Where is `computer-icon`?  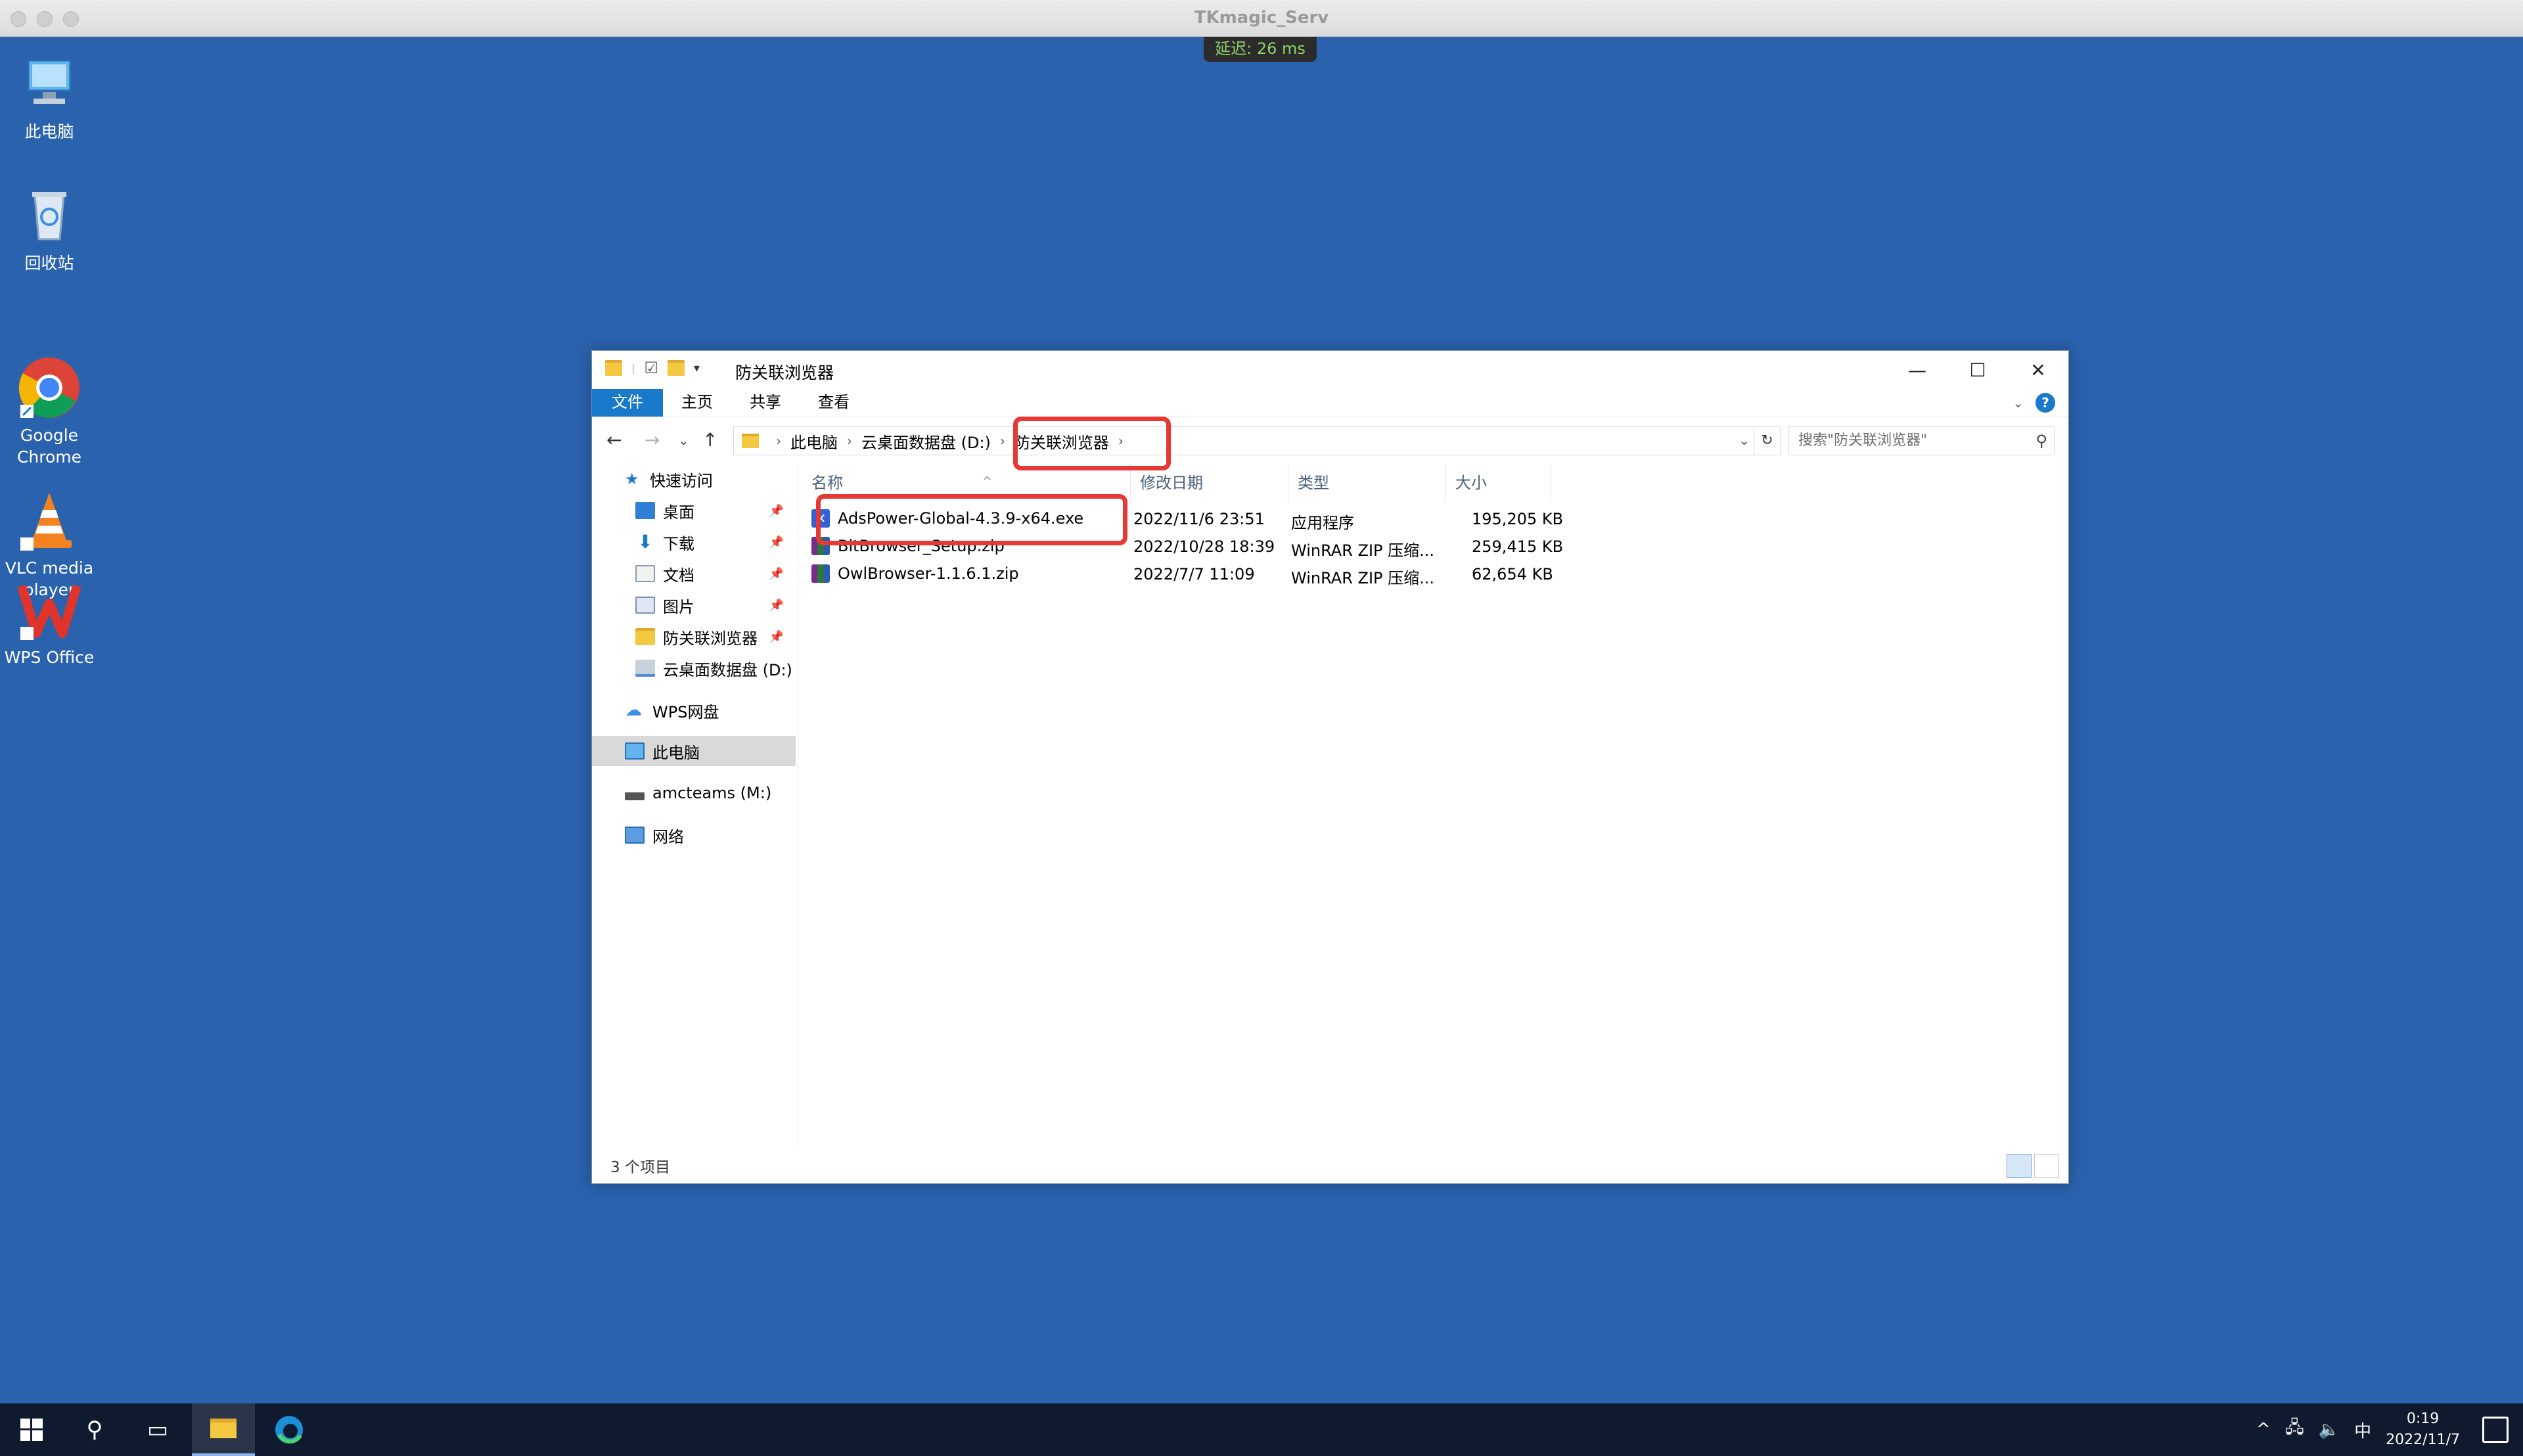 computer-icon is located at coordinates (49, 84).